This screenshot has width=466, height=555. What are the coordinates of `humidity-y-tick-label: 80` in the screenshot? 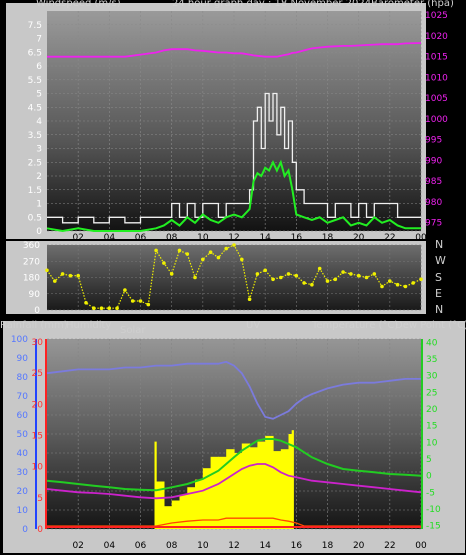 It's located at (23, 378).